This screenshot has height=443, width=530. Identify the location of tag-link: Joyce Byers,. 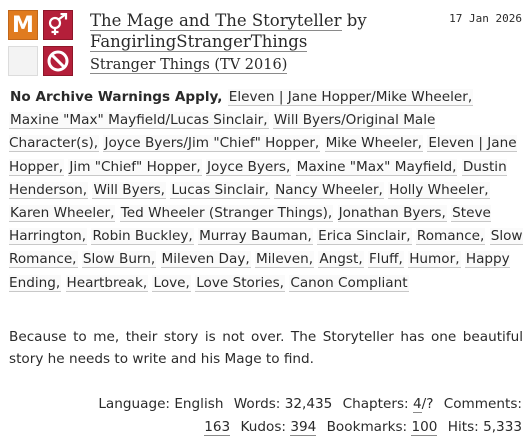
(249, 167).